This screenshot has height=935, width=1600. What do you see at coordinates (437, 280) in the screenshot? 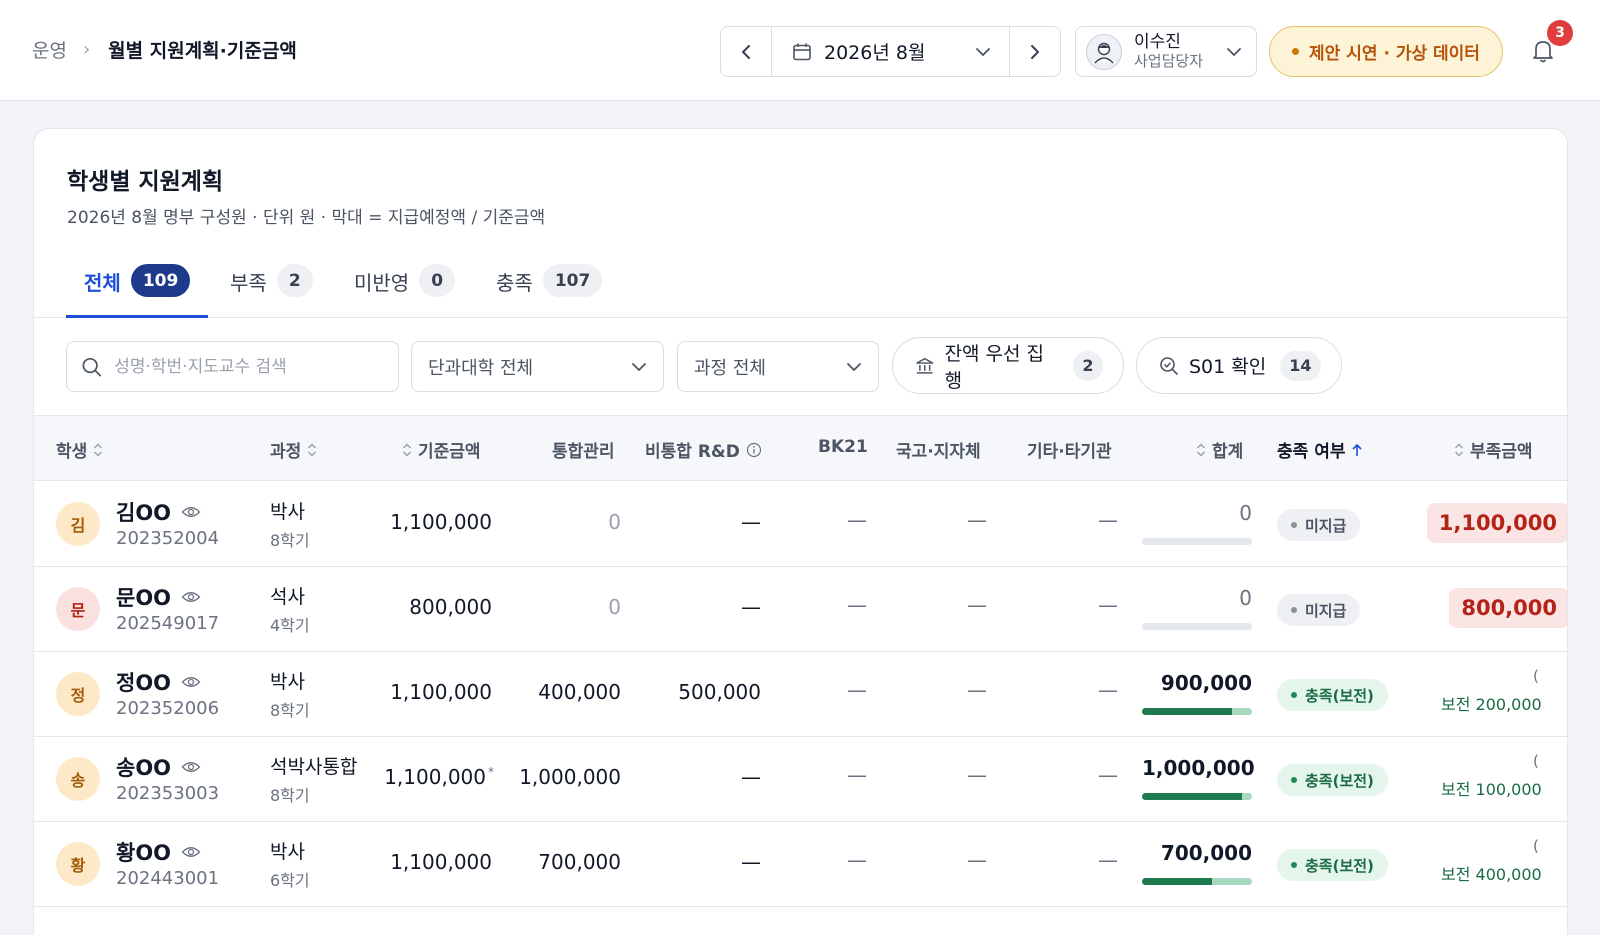
I see `tab-count: 0` at bounding box center [437, 280].